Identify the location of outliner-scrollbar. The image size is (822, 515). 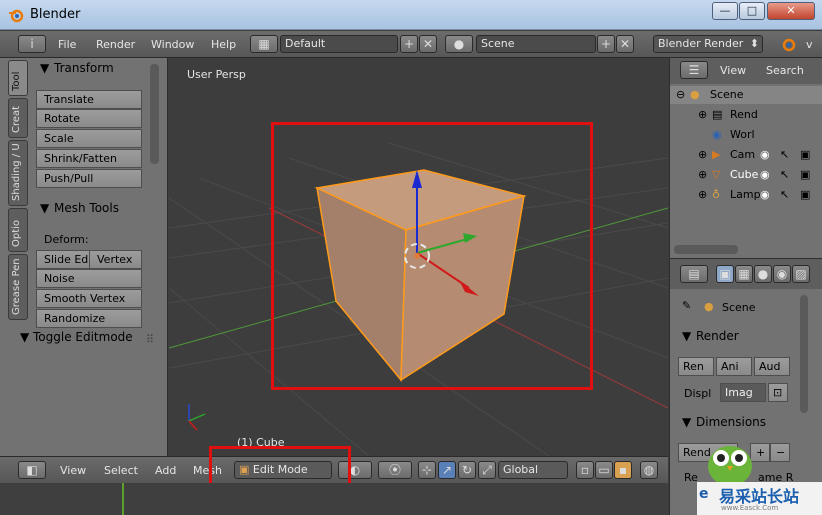
(706, 249).